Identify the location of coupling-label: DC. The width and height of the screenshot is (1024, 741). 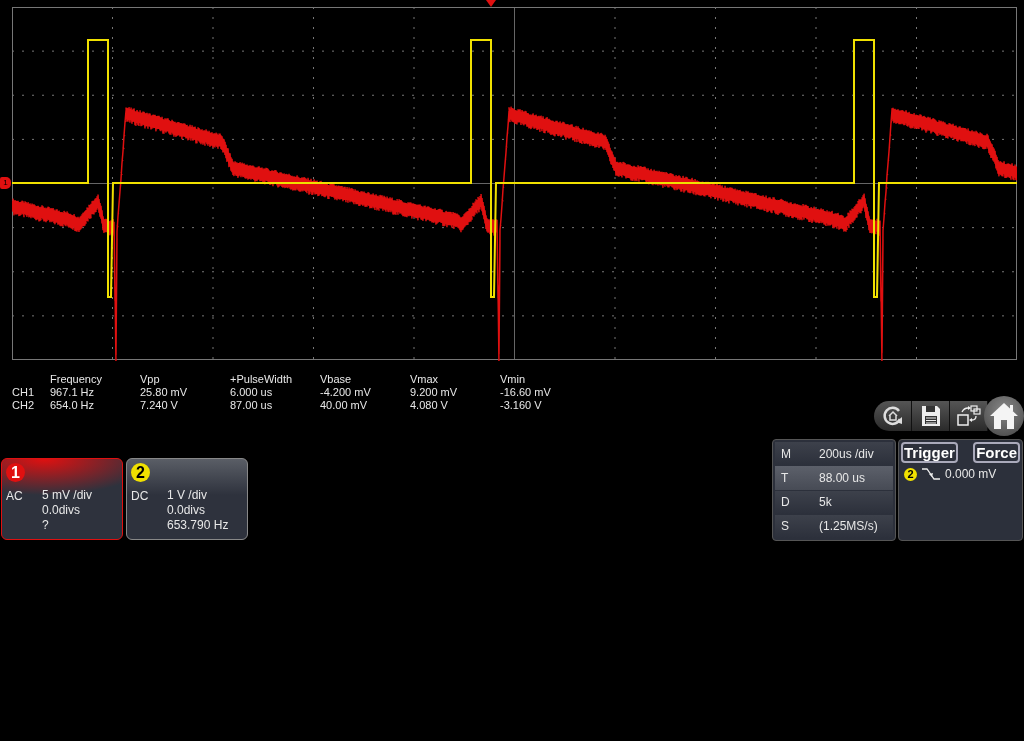
(140, 497).